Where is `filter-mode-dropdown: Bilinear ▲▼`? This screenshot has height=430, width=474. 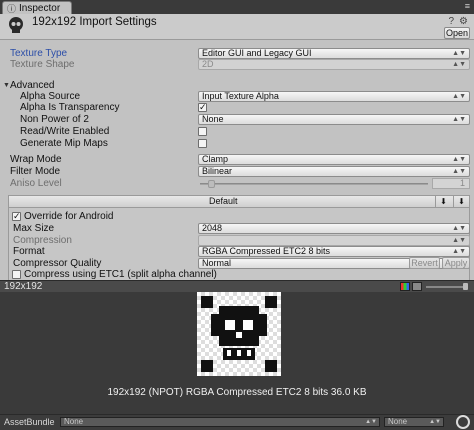
filter-mode-dropdown: Bilinear ▲▼ is located at coordinates (334, 171).